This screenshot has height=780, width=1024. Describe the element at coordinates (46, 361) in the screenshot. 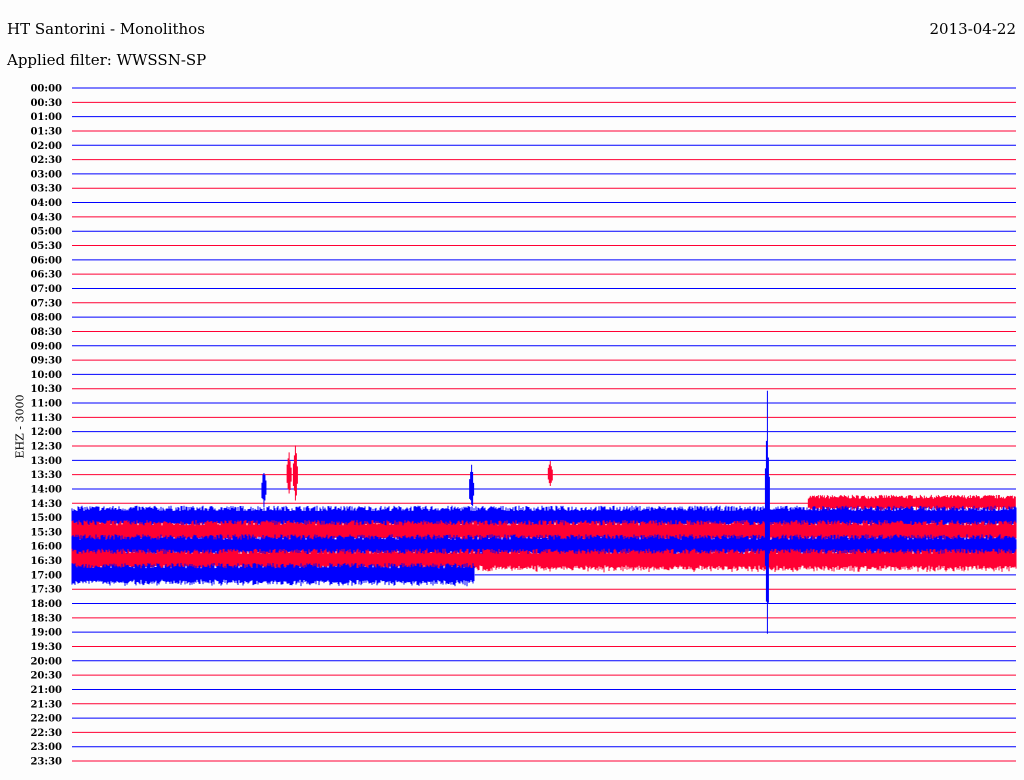

I see `time-tick-label: 09:30` at that location.